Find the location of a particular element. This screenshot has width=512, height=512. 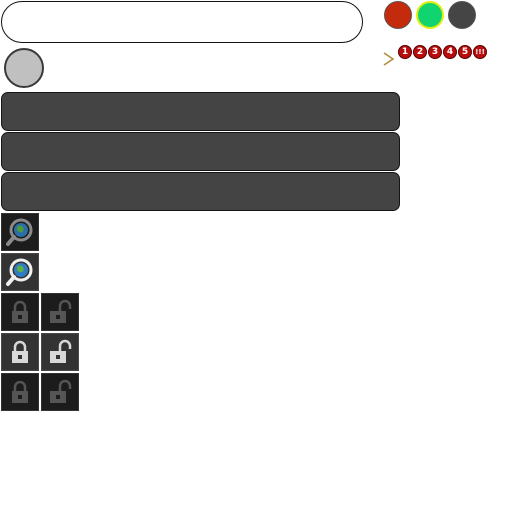

lock-closed-tile-disabled is located at coordinates (20, 392).